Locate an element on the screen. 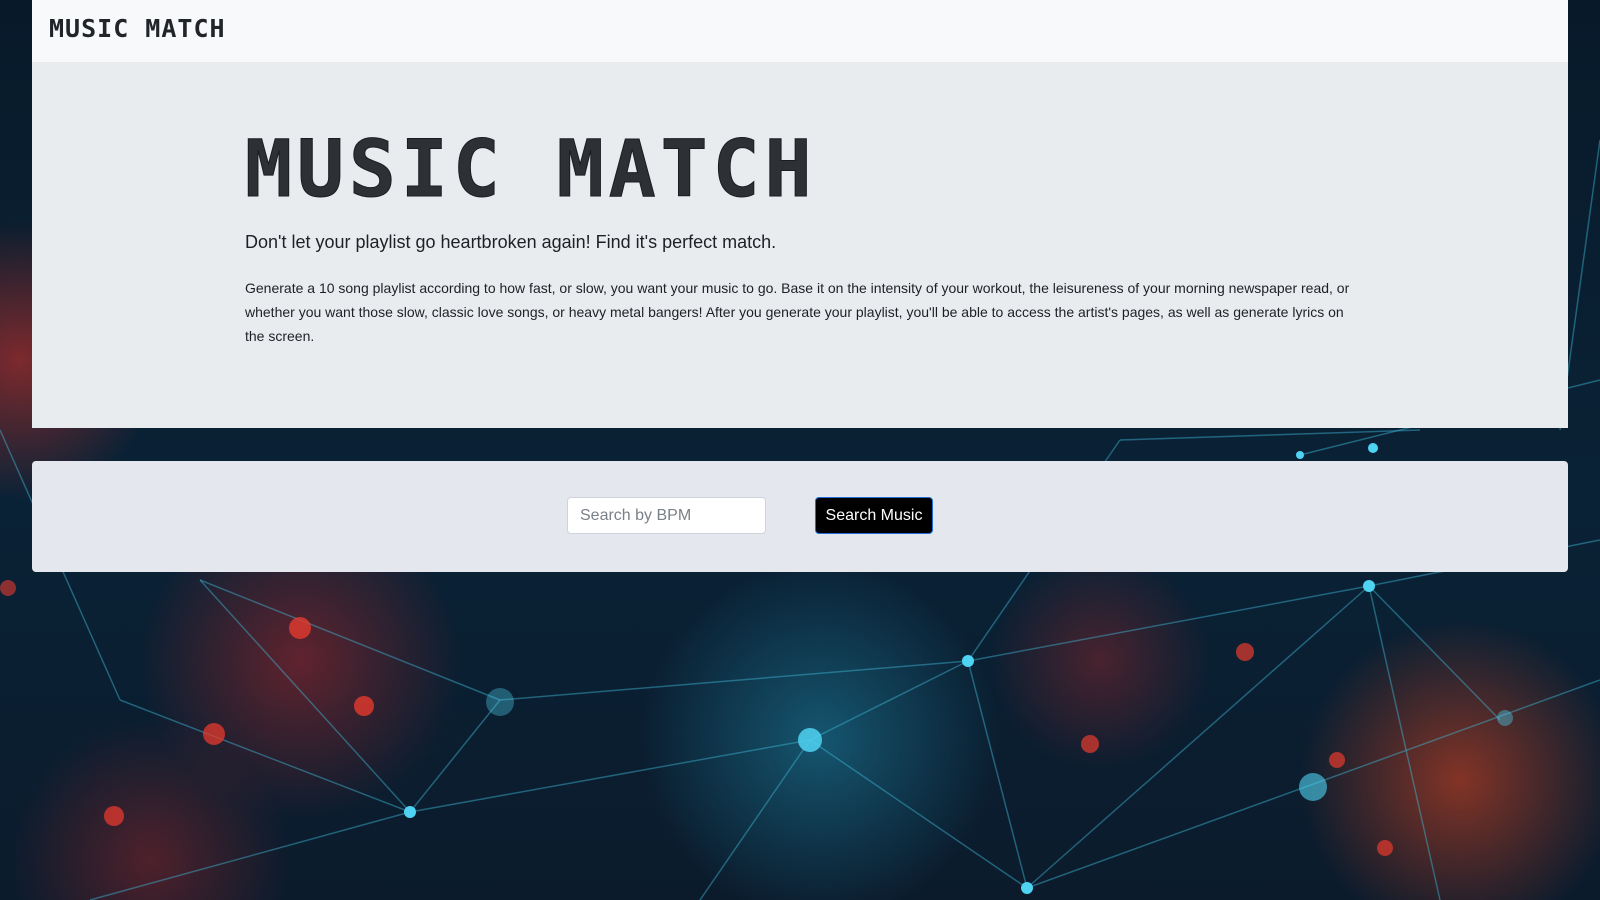  hero-title: MUSIC MATCH is located at coordinates (531, 170).